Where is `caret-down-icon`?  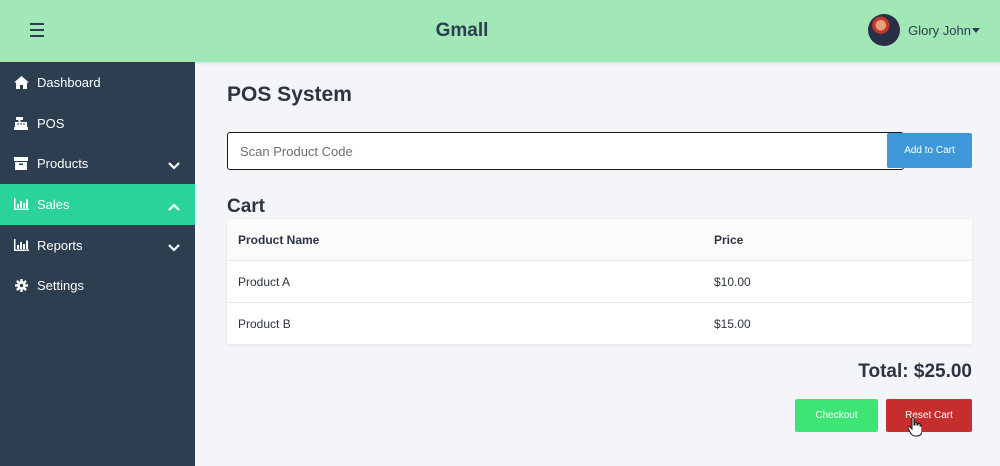 caret-down-icon is located at coordinates (976, 30).